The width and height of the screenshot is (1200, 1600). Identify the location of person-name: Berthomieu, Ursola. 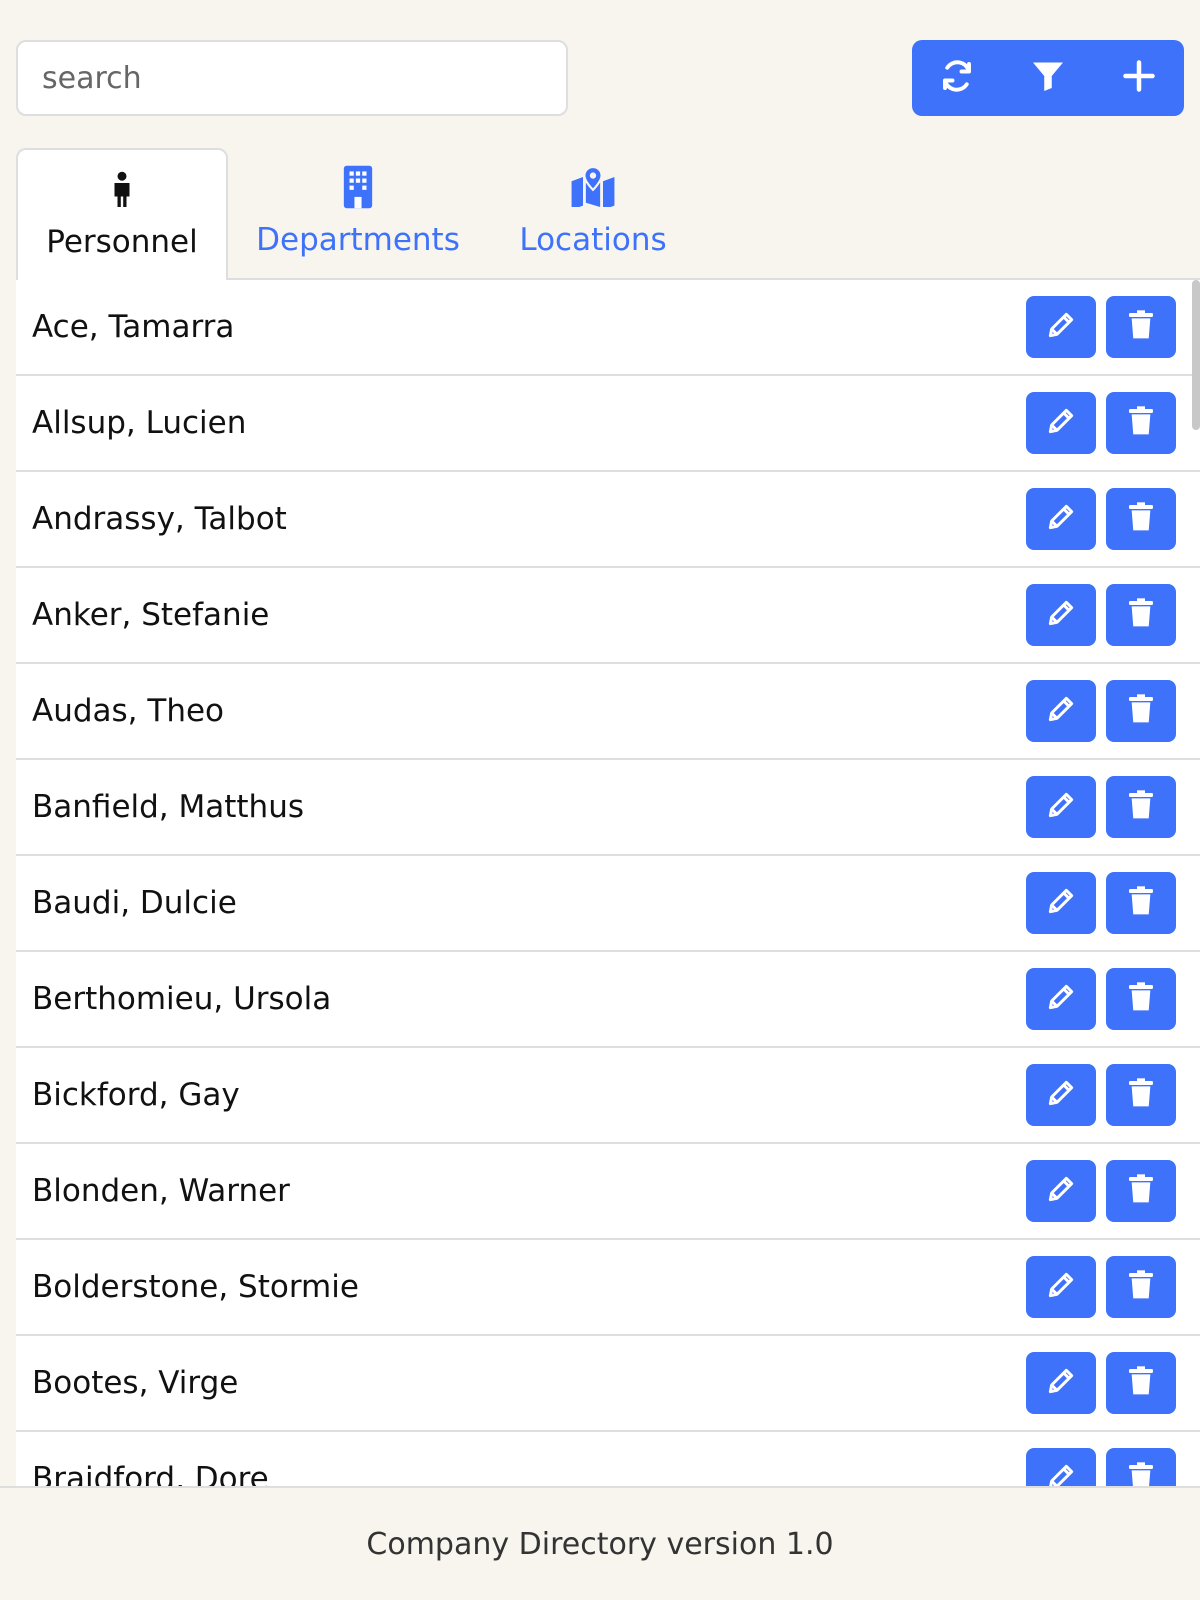
(182, 999).